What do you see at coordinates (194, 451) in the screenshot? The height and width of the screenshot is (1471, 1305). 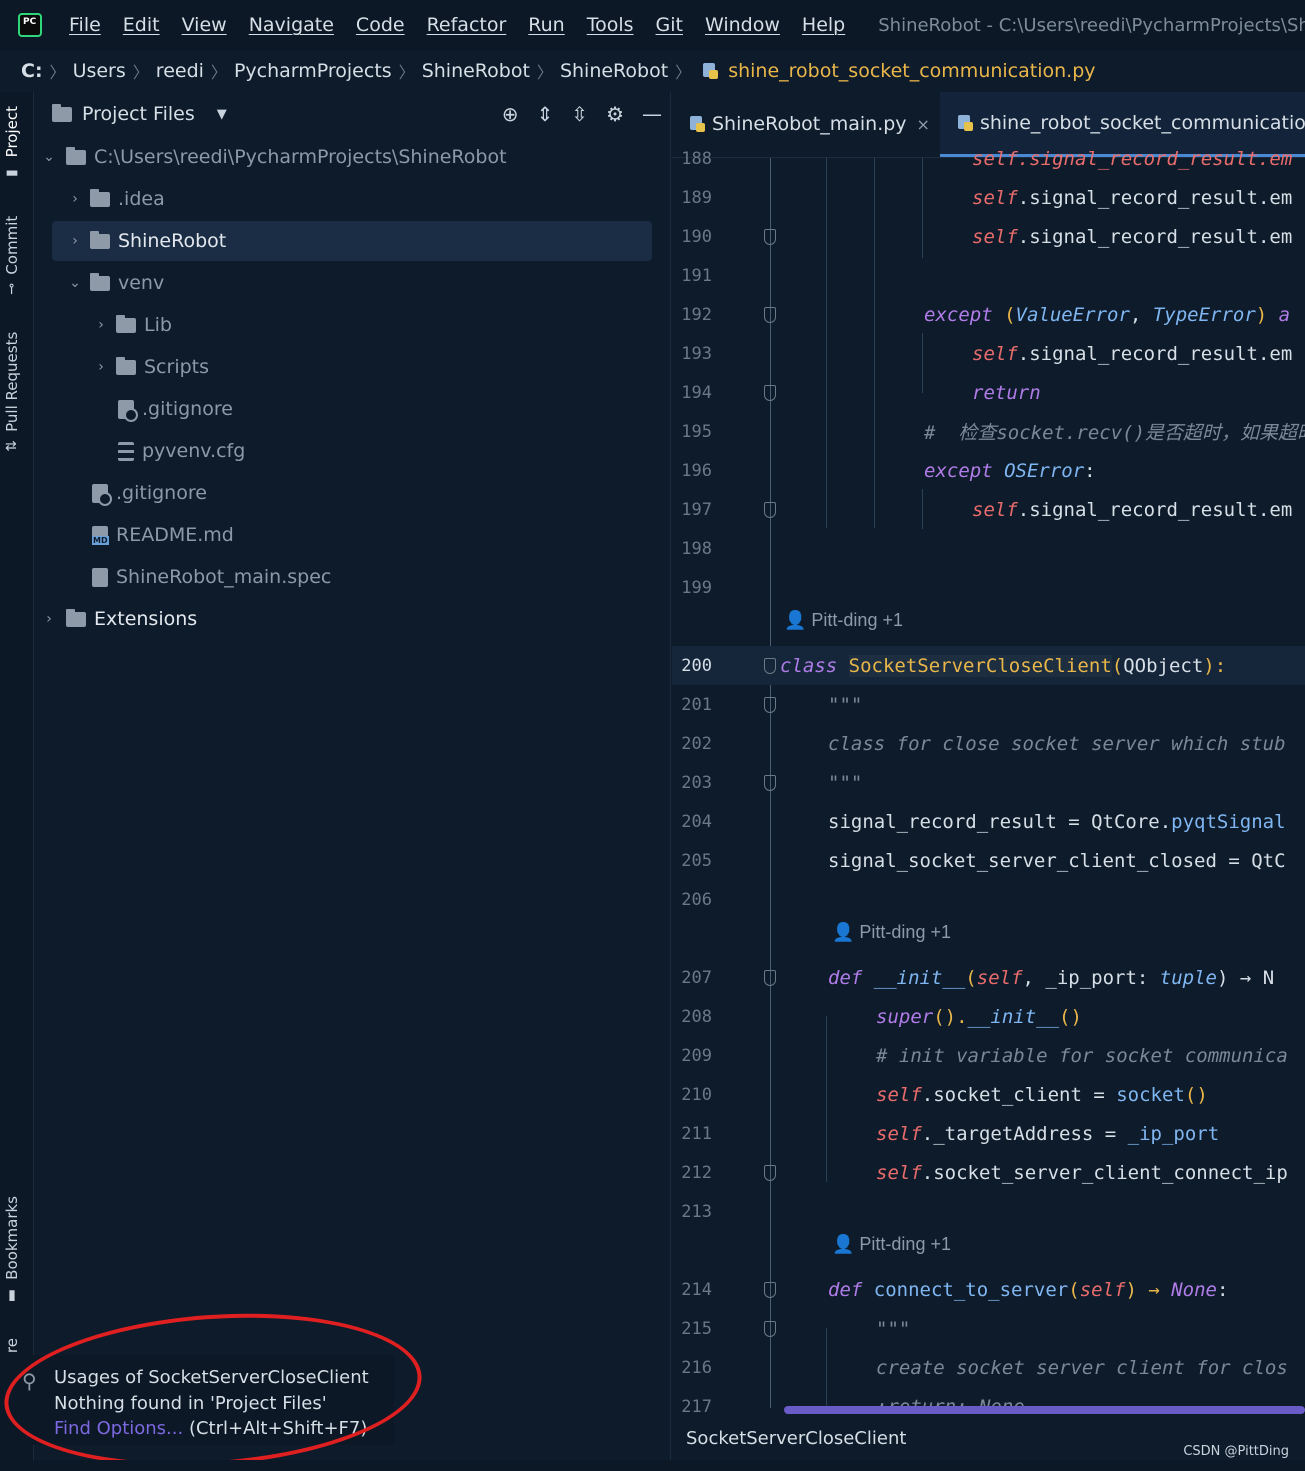 I see `tree-item-label: pyvenv.cfg` at bounding box center [194, 451].